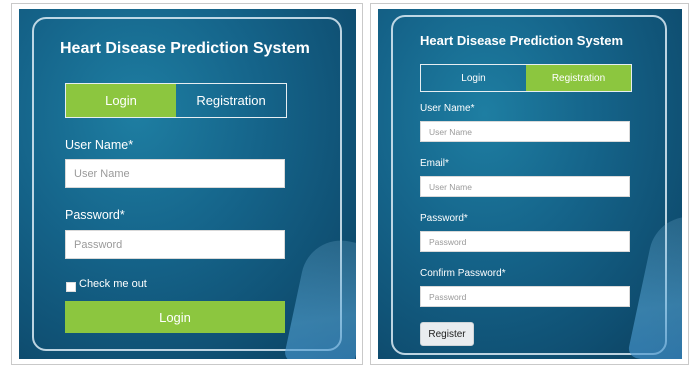  Describe the element at coordinates (447, 334) in the screenshot. I see `register-button: Register` at that location.